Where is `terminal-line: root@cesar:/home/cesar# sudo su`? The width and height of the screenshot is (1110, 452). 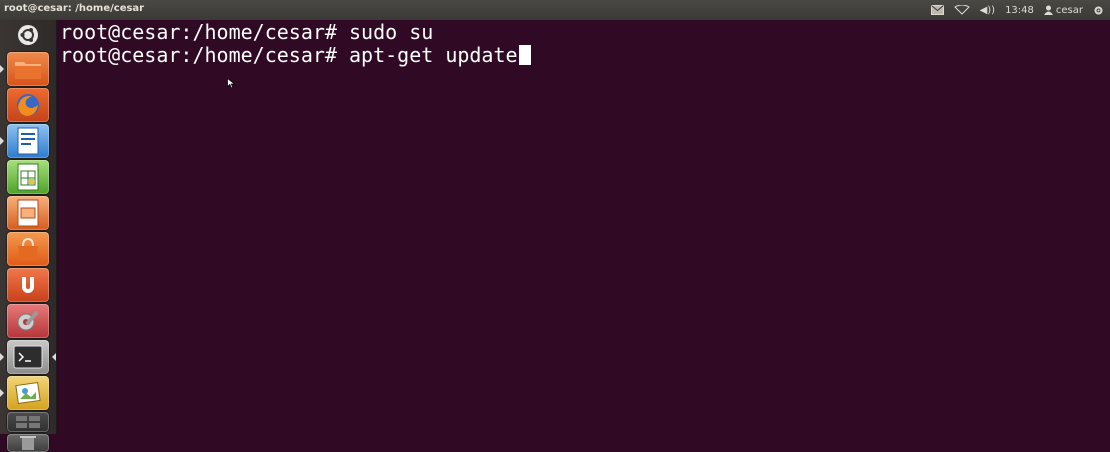
terminal-line: root@cesar:/home/cesar# sudo su is located at coordinates (247, 32).